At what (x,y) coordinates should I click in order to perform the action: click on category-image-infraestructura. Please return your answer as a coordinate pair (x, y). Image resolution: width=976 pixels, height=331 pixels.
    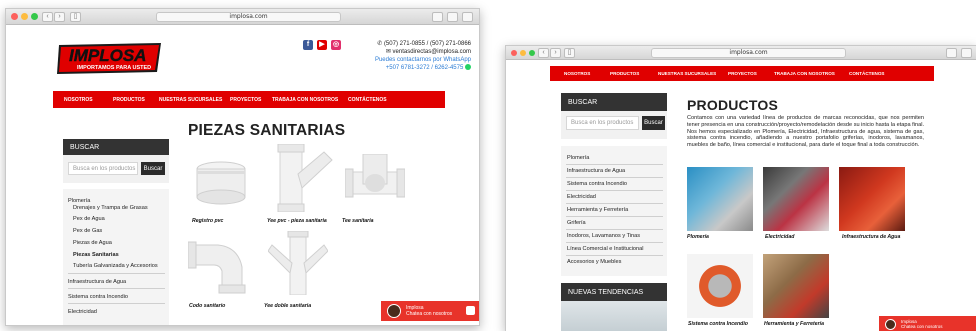
    Looking at the image, I should click on (872, 199).